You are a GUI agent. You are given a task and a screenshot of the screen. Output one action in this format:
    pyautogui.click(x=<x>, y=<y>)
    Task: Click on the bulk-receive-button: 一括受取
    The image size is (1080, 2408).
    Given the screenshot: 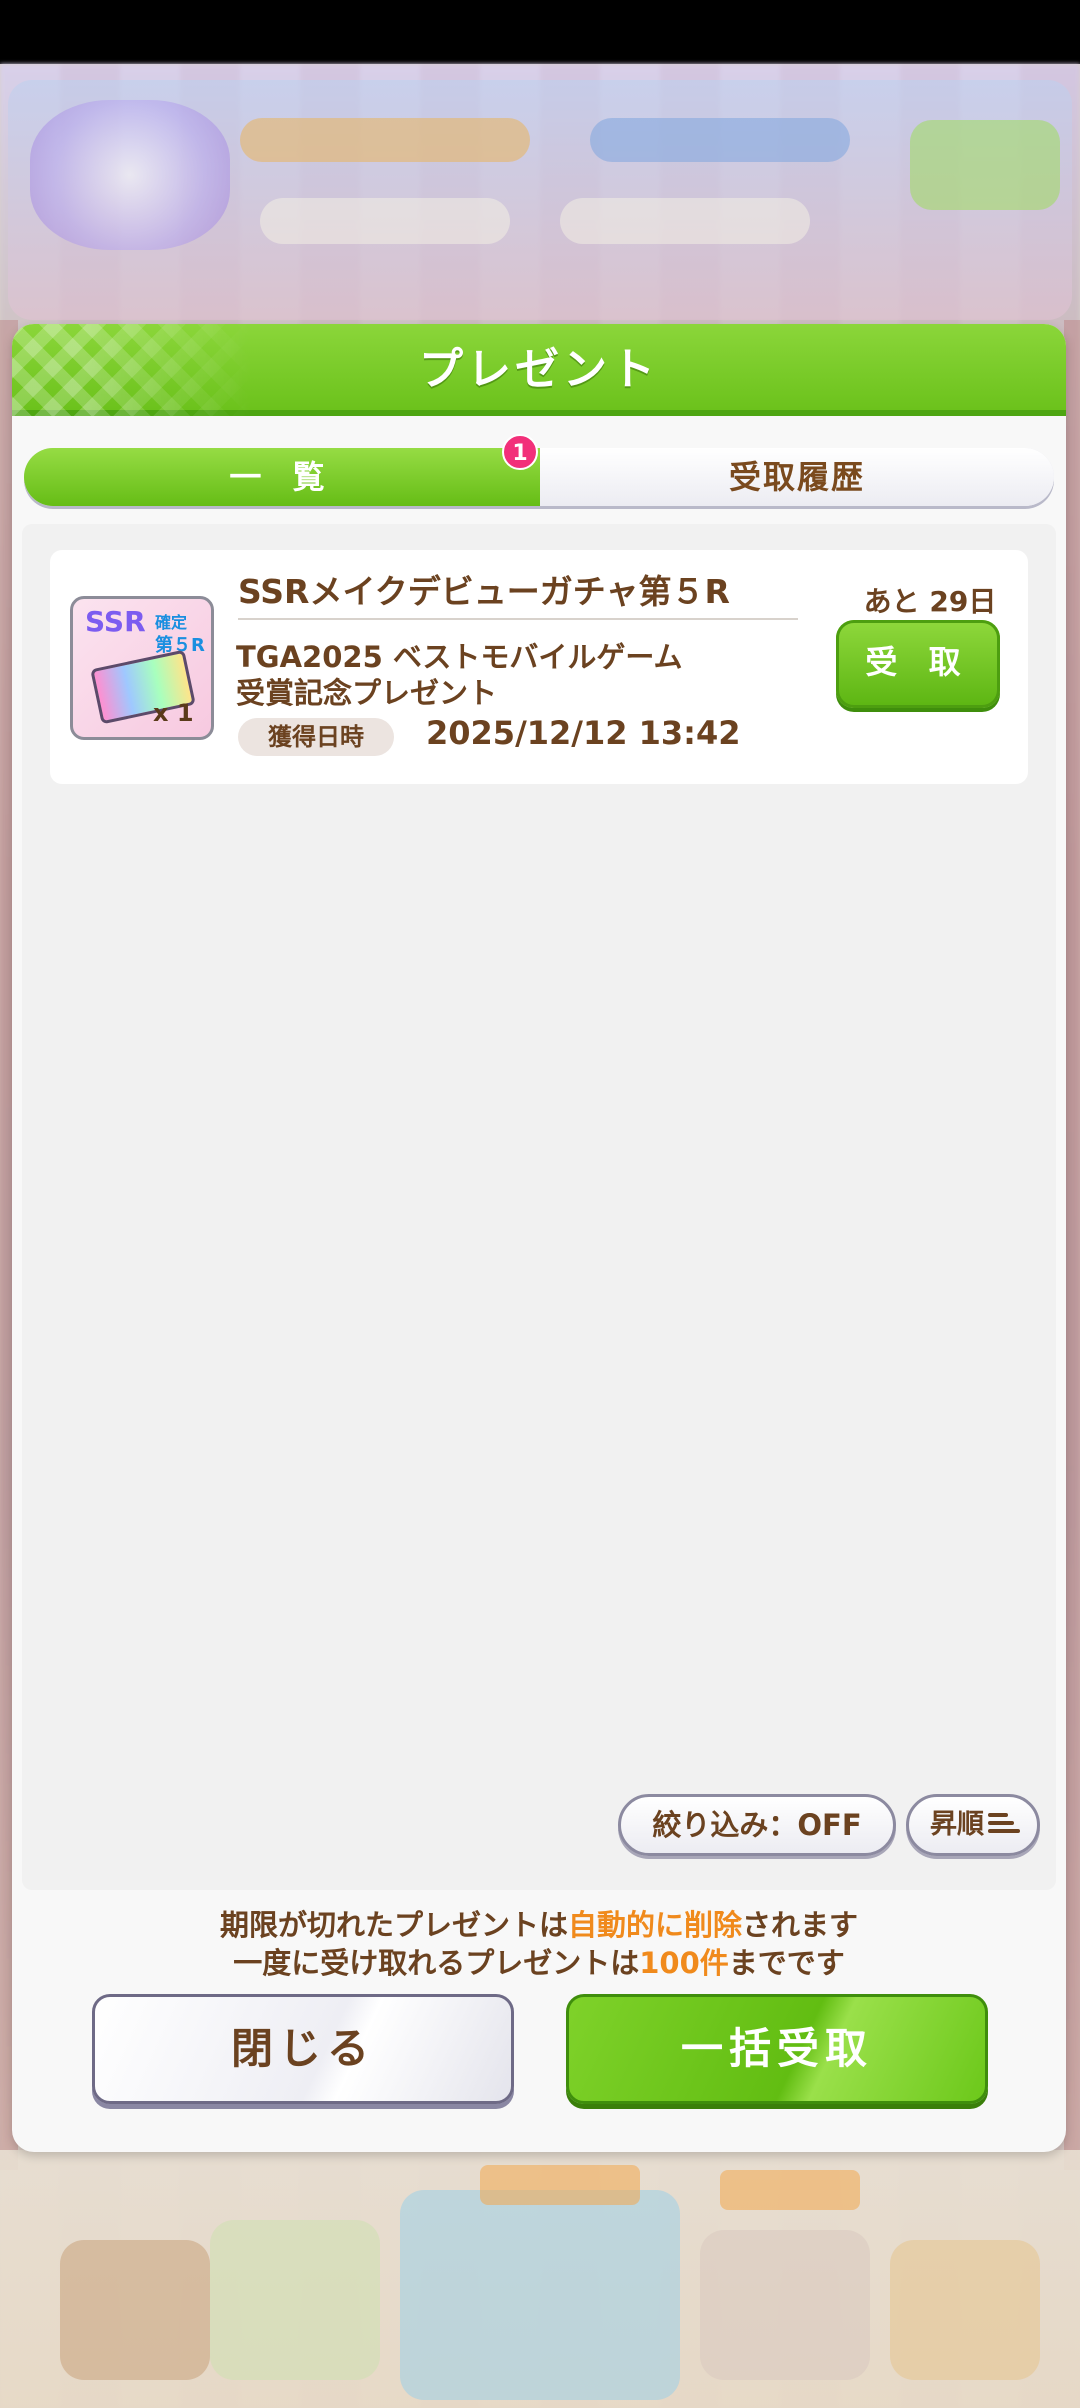 What is the action you would take?
    pyautogui.click(x=777, y=2049)
    